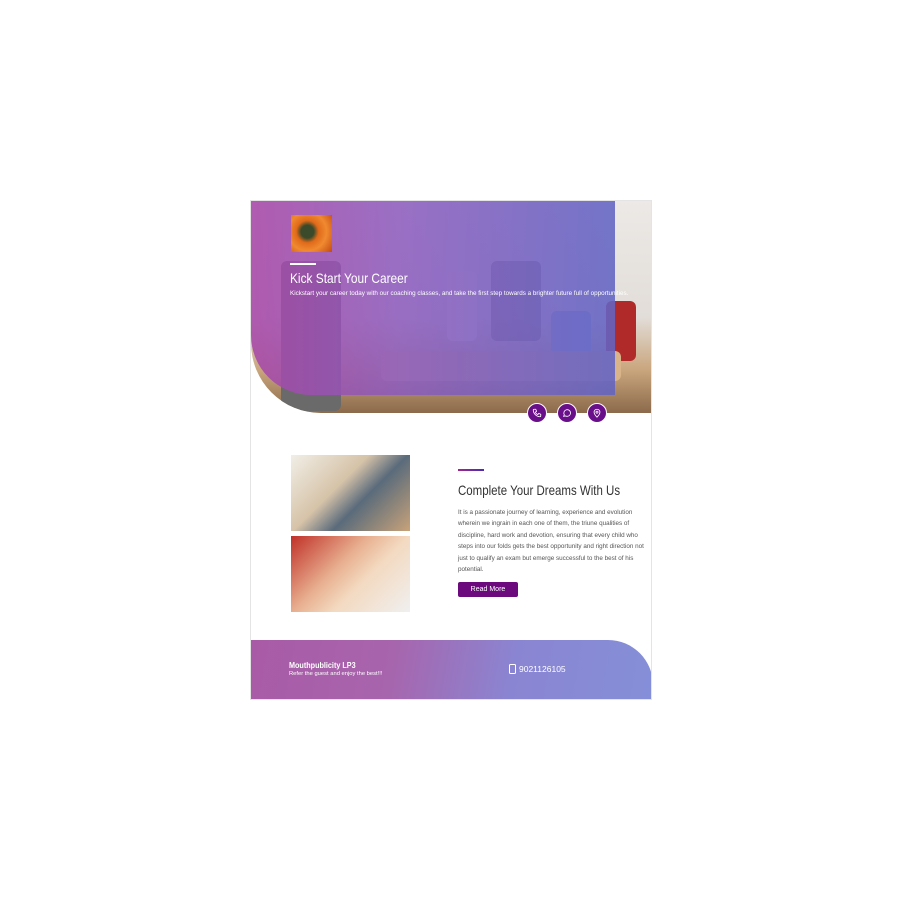 This screenshot has width=900, height=900. Describe the element at coordinates (336, 674) in the screenshot. I see `footer-tagline: Refer the guest and enjoy the best!!!` at that location.